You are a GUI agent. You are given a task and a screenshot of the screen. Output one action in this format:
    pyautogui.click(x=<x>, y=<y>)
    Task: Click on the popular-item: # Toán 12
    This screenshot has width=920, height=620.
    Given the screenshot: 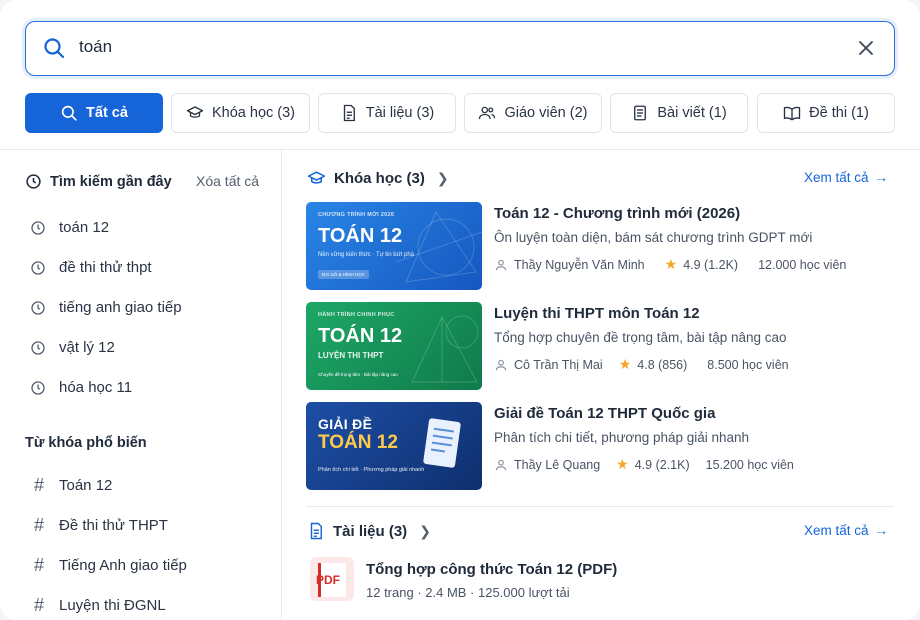 What is the action you would take?
    pyautogui.click(x=72, y=485)
    